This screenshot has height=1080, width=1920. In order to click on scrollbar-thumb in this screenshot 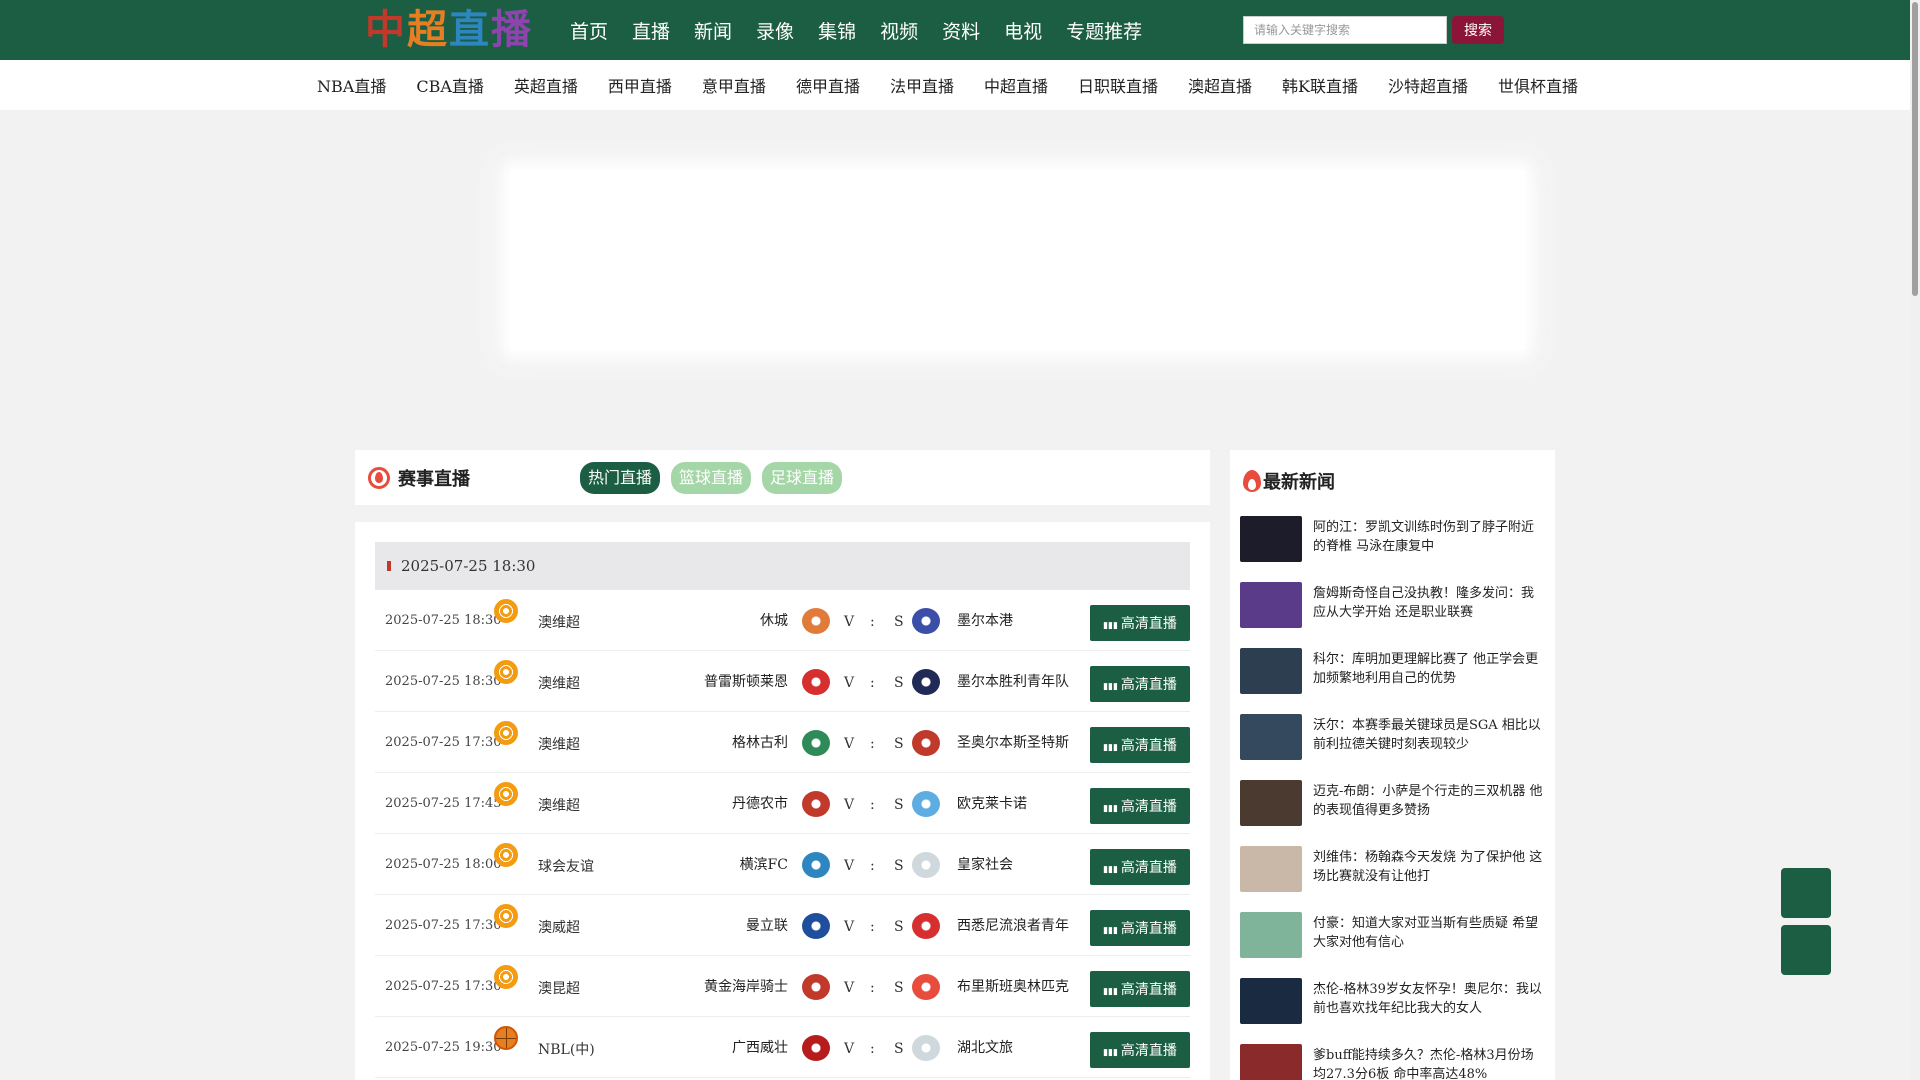, I will do `click(1915, 149)`.